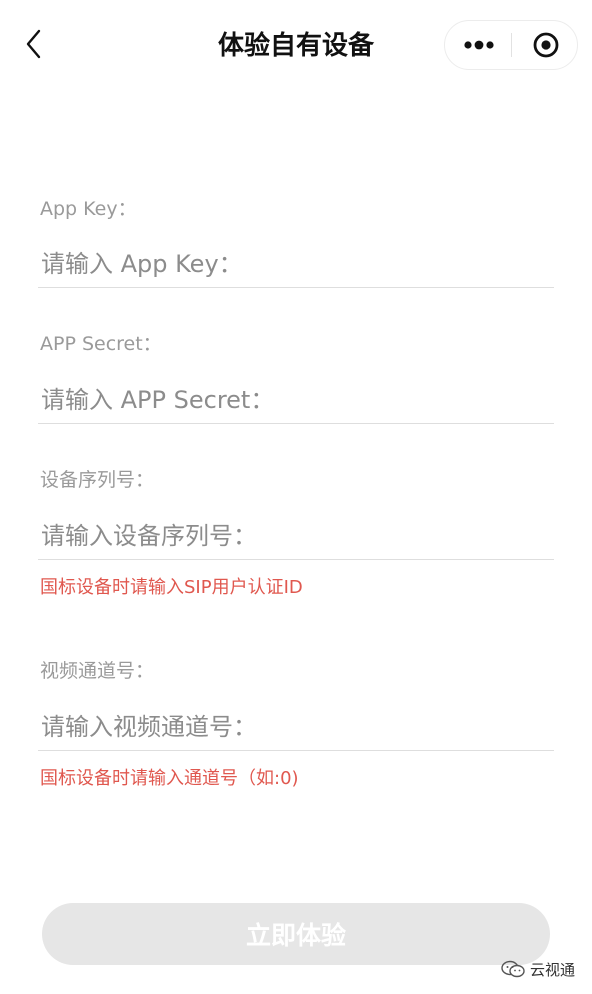  What do you see at coordinates (171, 587) in the screenshot?
I see `device-serial-hint: 国标设备时请输入SIP用户认证ID` at bounding box center [171, 587].